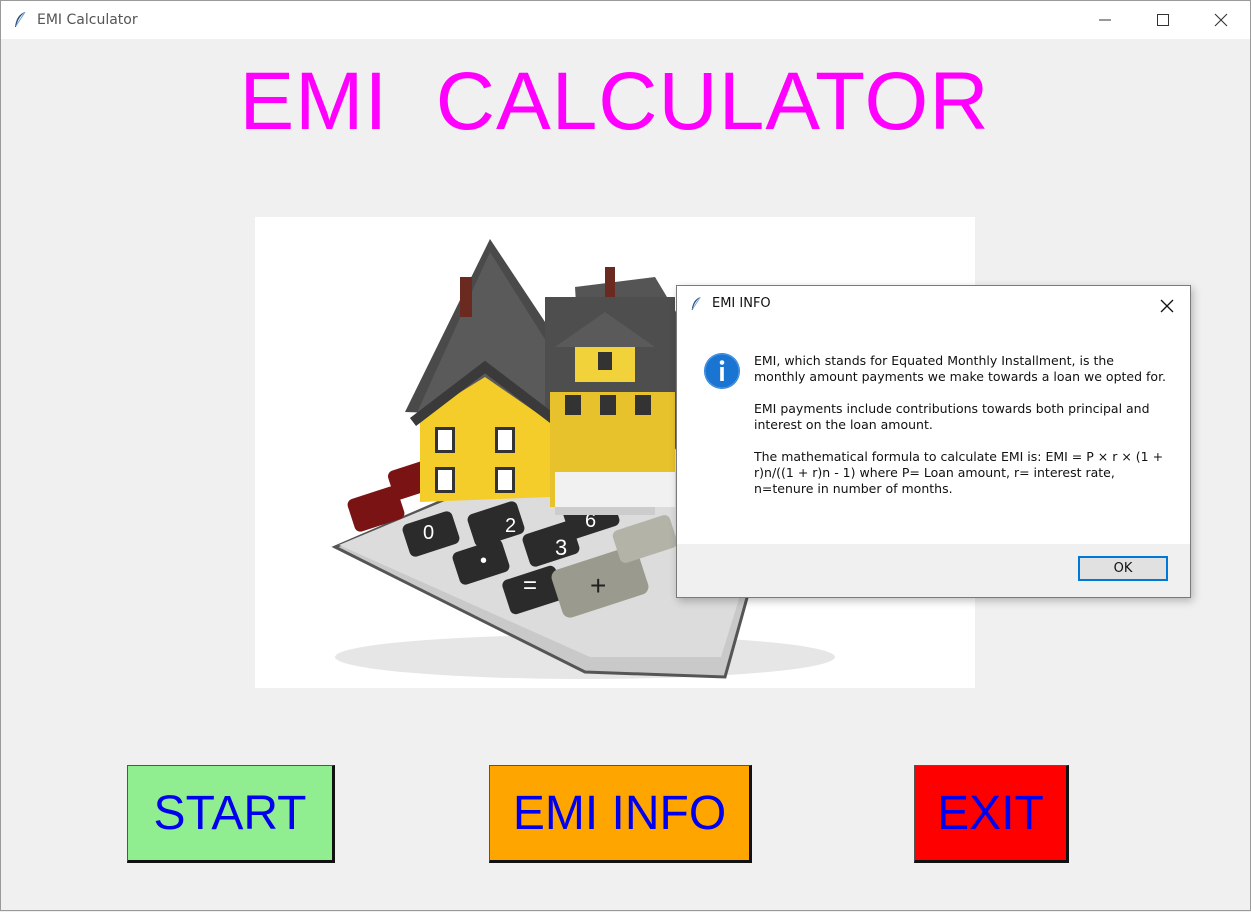 The height and width of the screenshot is (912, 1251). Describe the element at coordinates (741, 303) in the screenshot. I see `dialog-title: EMI INFO` at that location.